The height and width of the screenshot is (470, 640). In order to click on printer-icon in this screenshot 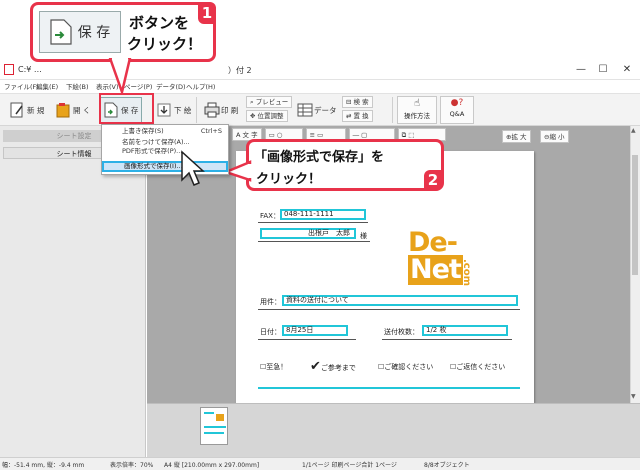, I will do `click(212, 110)`.